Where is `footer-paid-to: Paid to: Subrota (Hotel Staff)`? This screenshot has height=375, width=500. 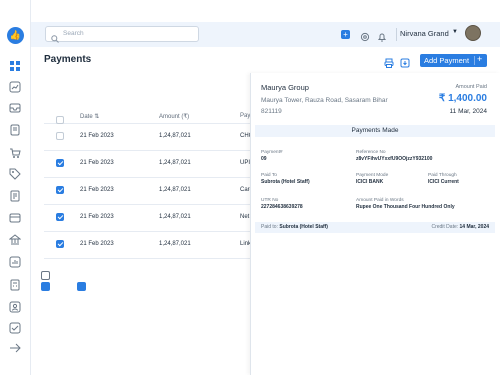 footer-paid-to: Paid to: Subrota (Hotel Staff) is located at coordinates (294, 227).